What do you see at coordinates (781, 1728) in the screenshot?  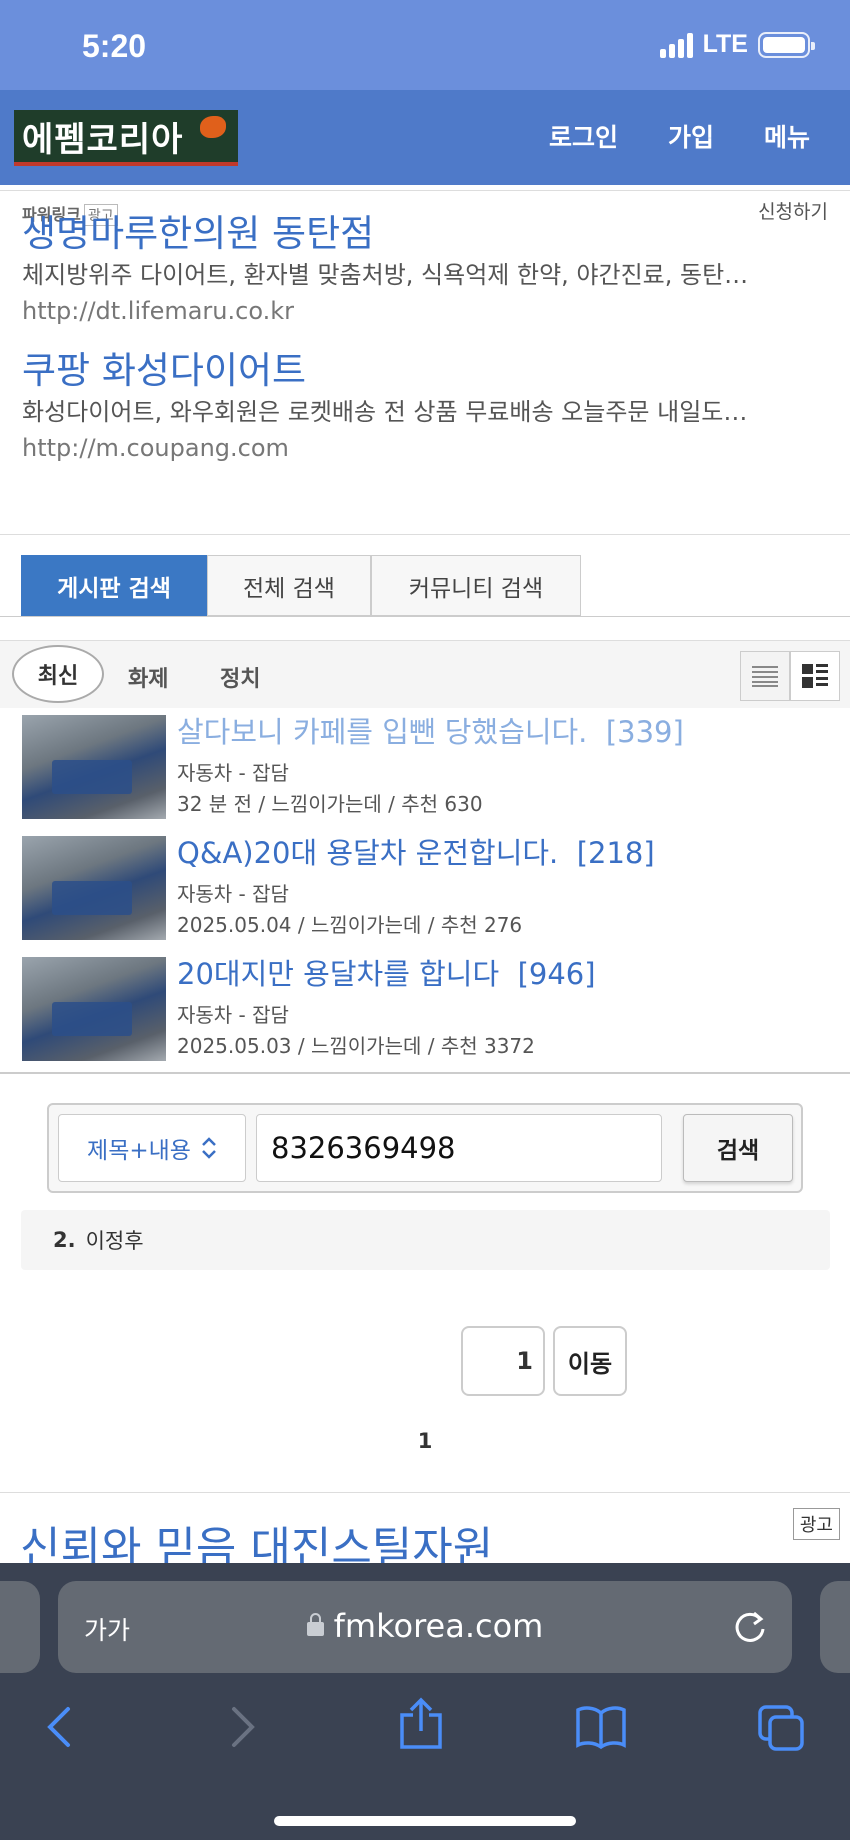 I see `tabs-icon` at bounding box center [781, 1728].